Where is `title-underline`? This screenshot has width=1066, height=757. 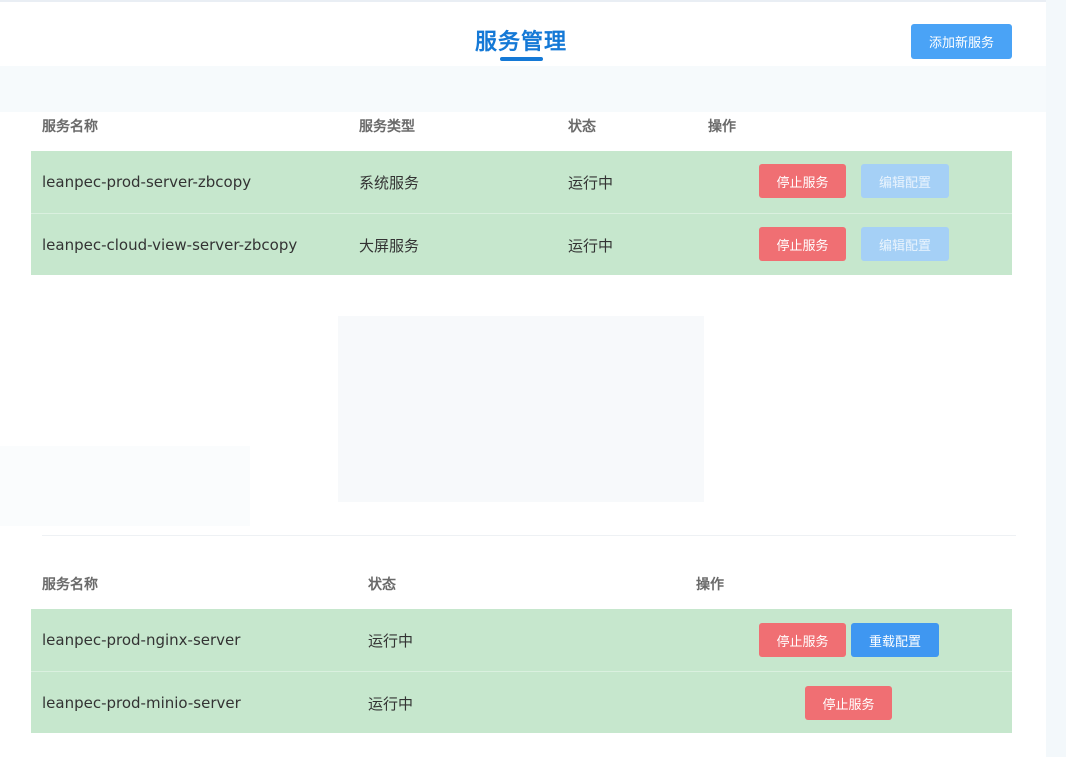
title-underline is located at coordinates (521, 59).